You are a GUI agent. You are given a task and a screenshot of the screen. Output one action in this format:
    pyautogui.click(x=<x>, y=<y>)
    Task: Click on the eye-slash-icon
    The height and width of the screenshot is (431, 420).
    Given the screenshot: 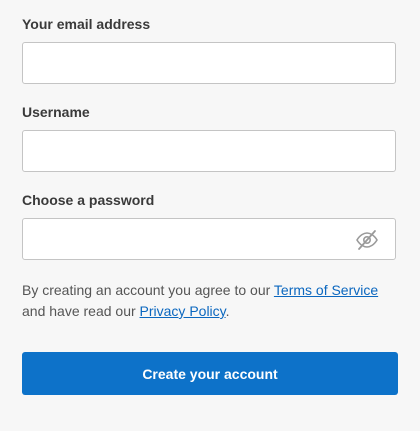 What is the action you would take?
    pyautogui.click(x=367, y=240)
    